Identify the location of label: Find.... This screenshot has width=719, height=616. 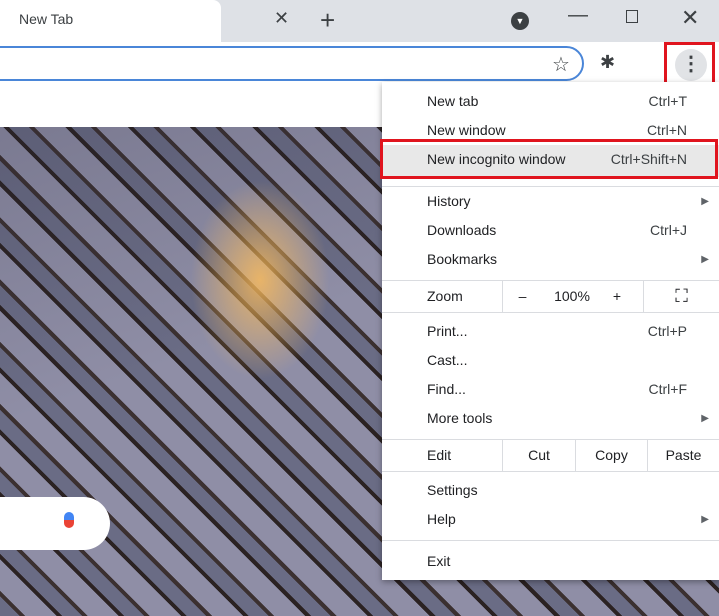
(446, 389).